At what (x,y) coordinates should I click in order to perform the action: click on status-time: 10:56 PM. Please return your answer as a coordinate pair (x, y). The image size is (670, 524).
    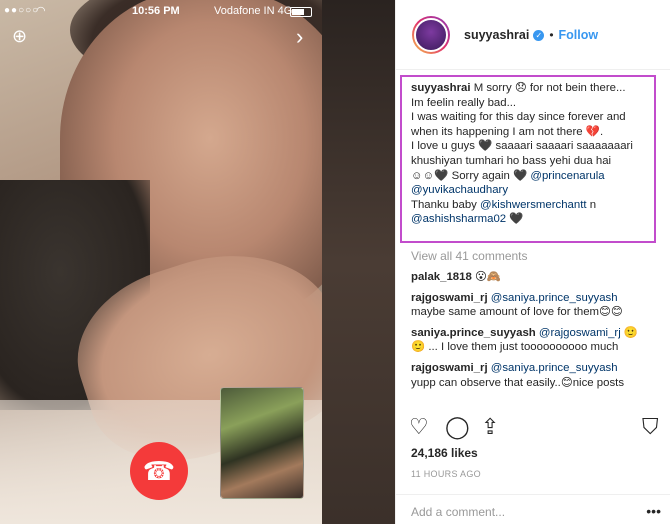
    Looking at the image, I should click on (156, 11).